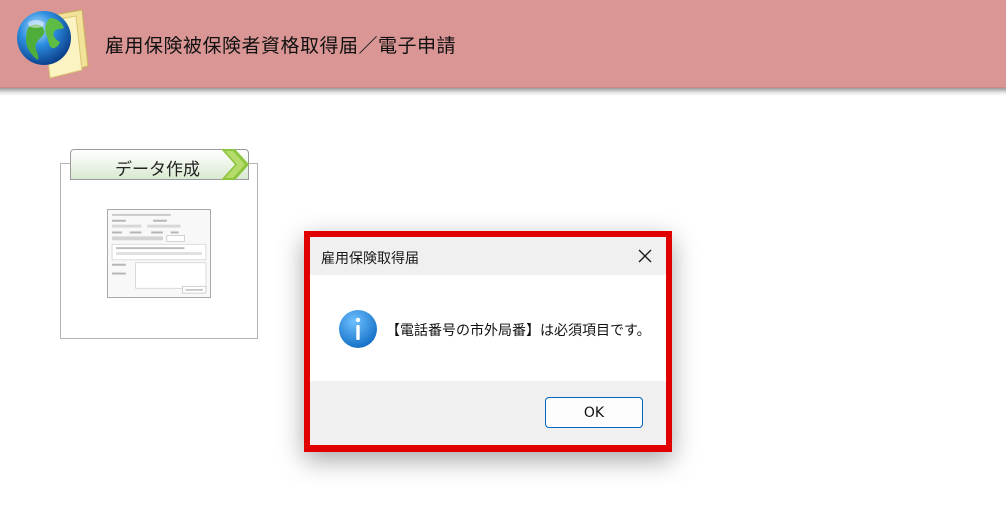  Describe the element at coordinates (503, 92) in the screenshot. I see `header-divider` at that location.